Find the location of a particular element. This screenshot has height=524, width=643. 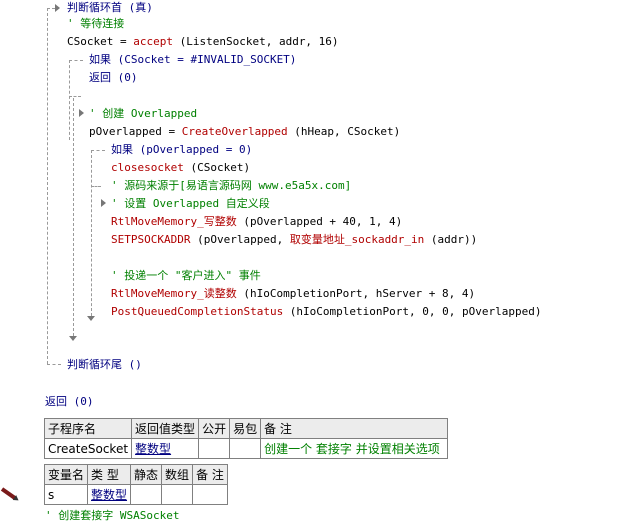

if1-guide-line is located at coordinates (69, 100).